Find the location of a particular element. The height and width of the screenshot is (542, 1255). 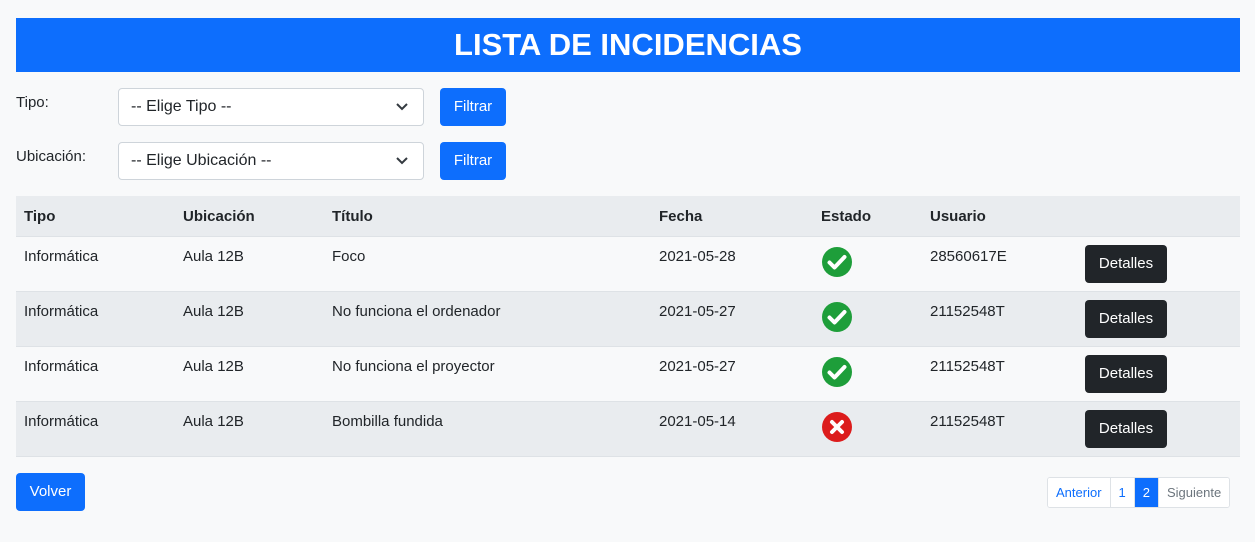

ubicacion-filter-row: Ubicación: -- Elige Ubicación -- Filtrar is located at coordinates (266, 161).